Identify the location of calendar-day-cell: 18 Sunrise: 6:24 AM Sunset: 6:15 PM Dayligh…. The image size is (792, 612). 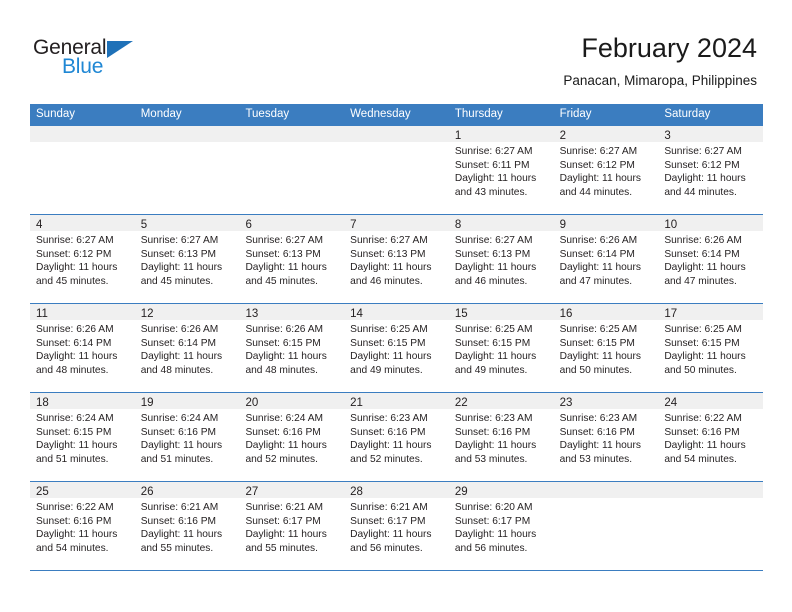
(82, 437).